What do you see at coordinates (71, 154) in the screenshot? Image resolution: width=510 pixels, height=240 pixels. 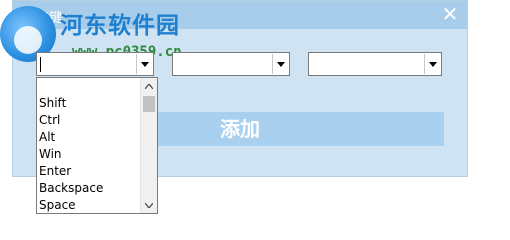 I see `dropdown-option-win: Win` at bounding box center [71, 154].